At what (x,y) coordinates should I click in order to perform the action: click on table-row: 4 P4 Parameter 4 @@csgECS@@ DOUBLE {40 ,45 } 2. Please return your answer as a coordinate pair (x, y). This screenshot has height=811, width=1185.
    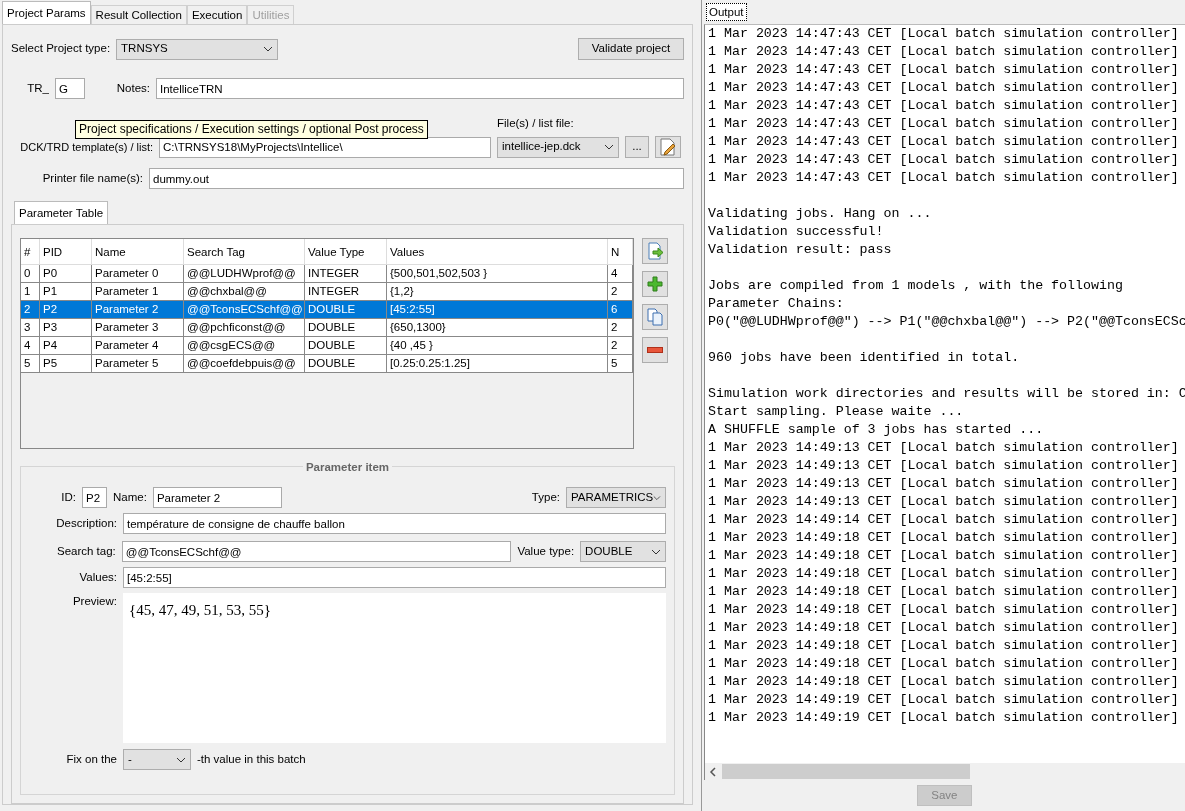
    Looking at the image, I should click on (327, 346).